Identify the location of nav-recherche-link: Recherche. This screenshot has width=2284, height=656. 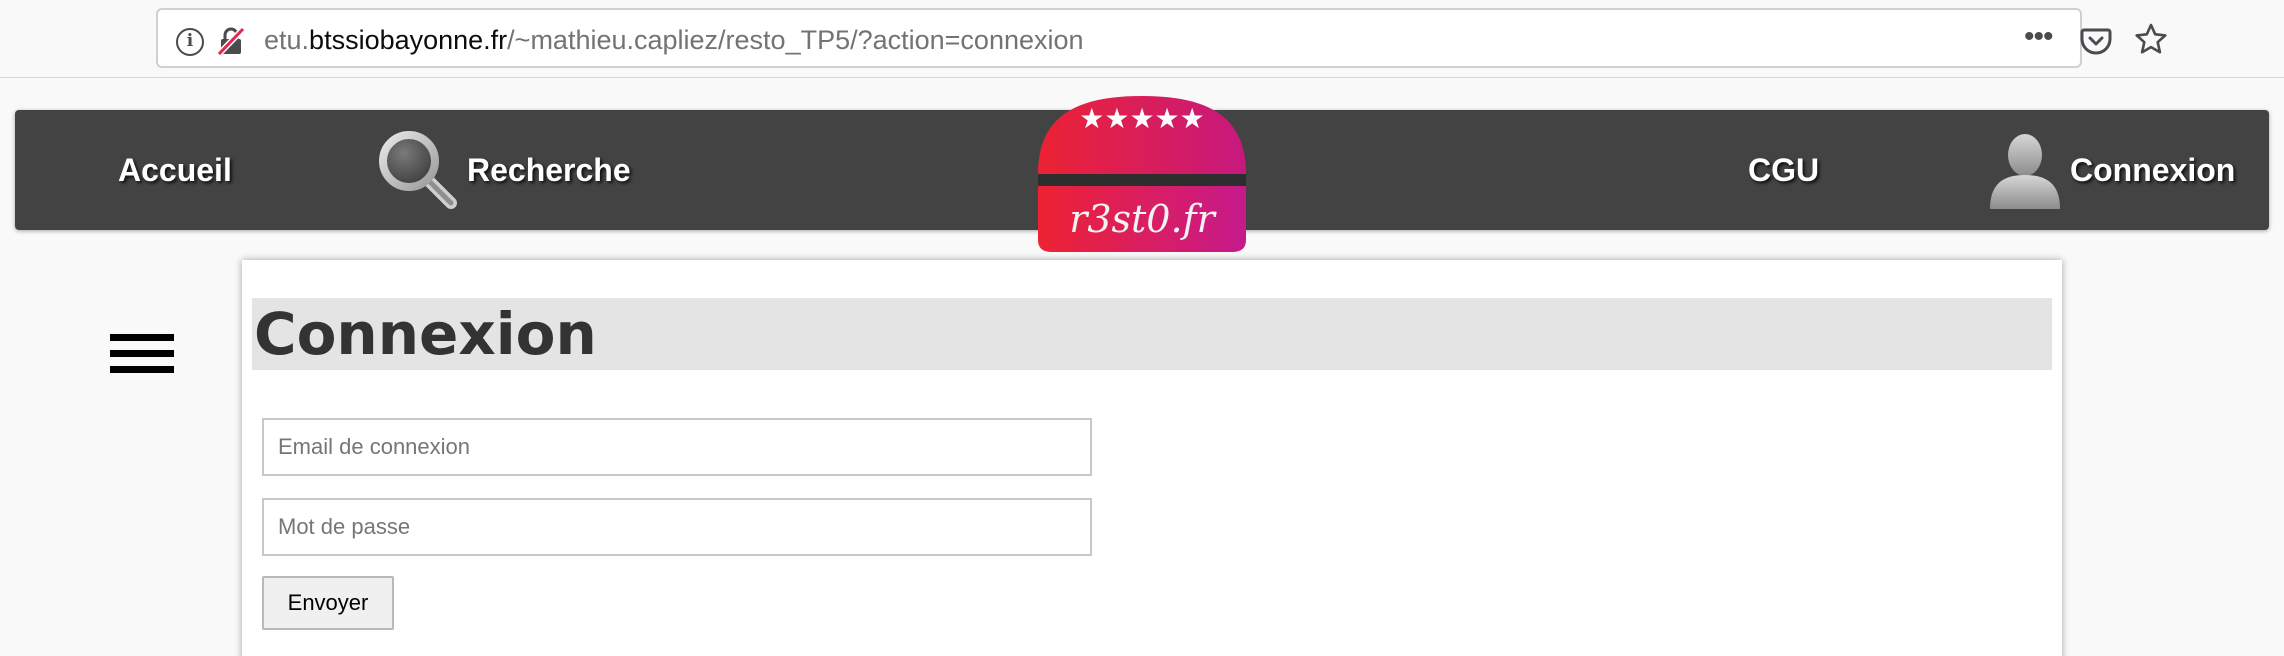
(502, 170).